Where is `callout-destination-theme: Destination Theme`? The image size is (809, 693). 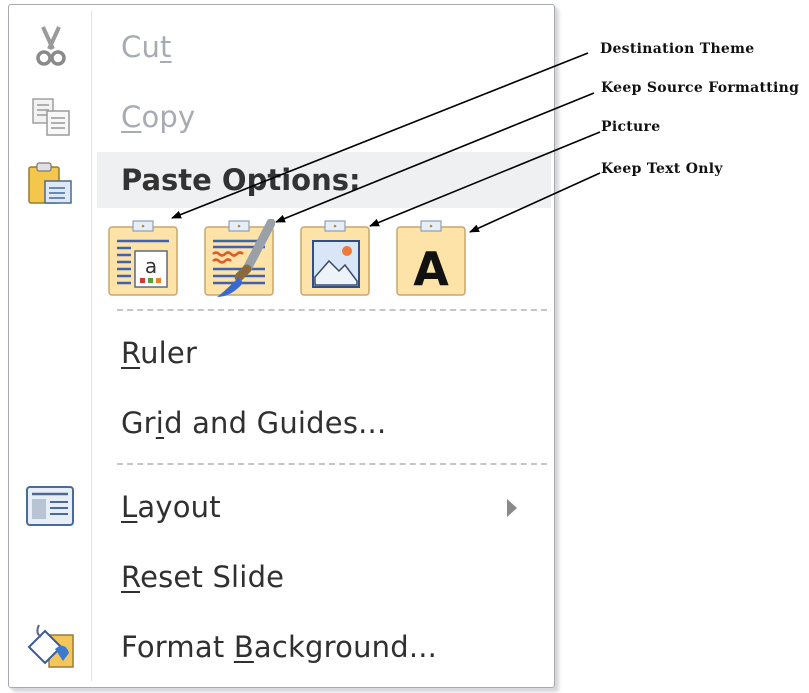 callout-destination-theme: Destination Theme is located at coordinates (677, 49).